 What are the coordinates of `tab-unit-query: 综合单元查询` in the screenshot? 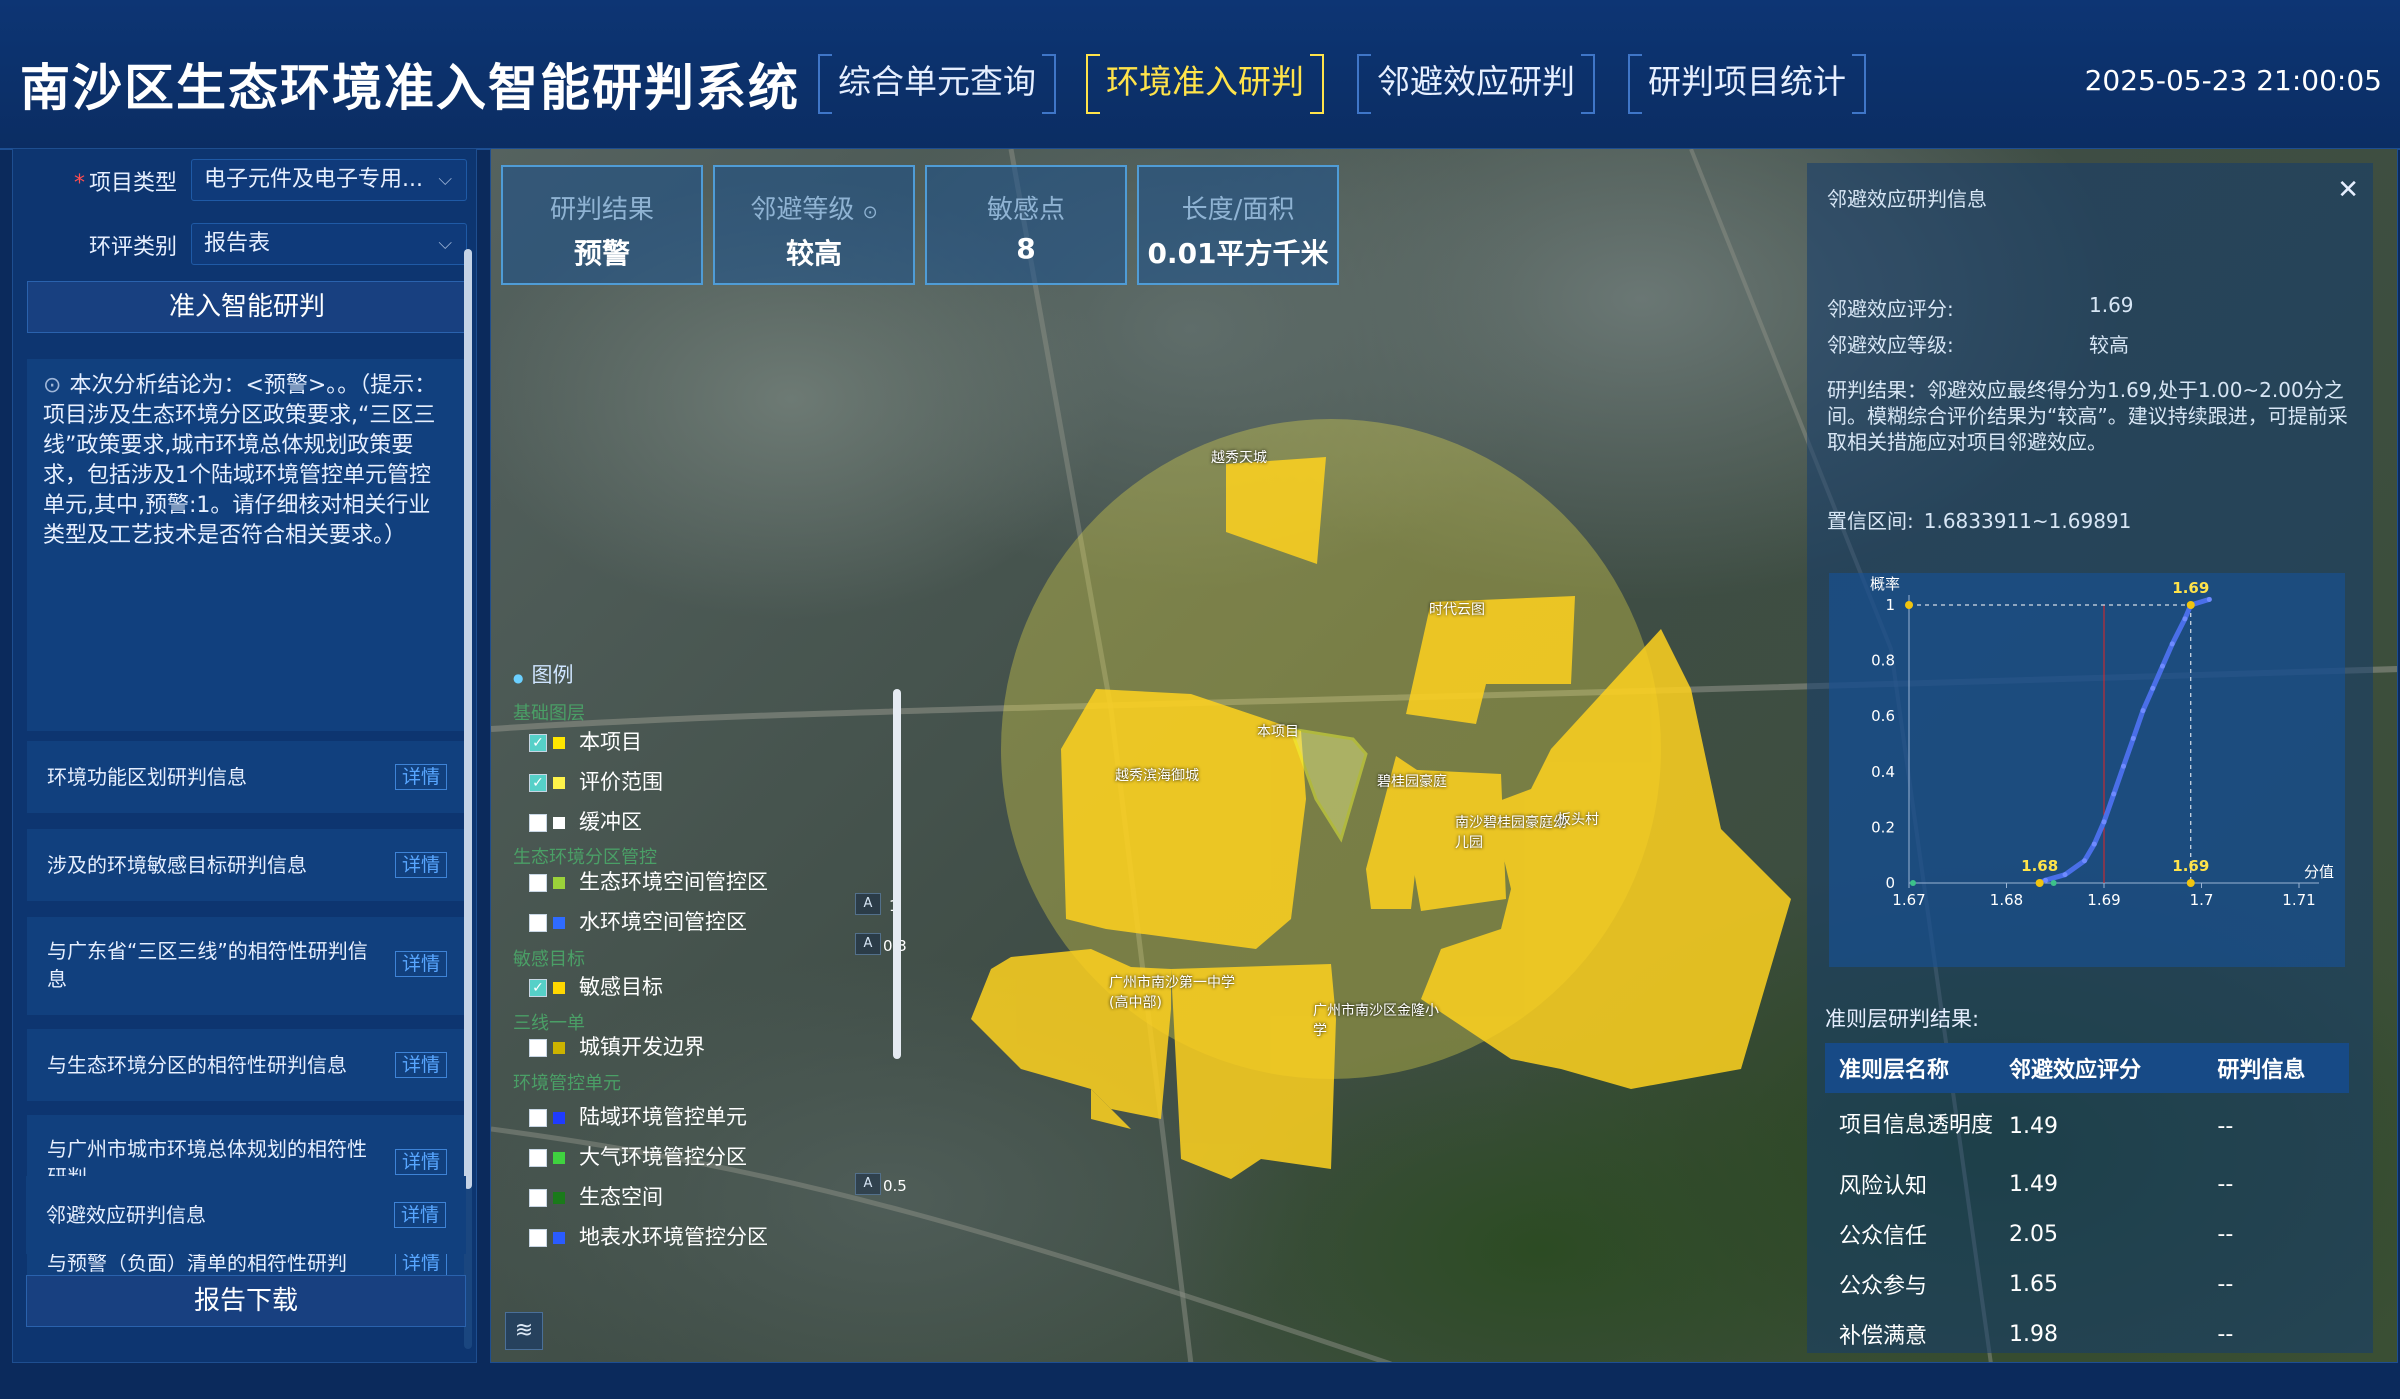 It's located at (937, 84).